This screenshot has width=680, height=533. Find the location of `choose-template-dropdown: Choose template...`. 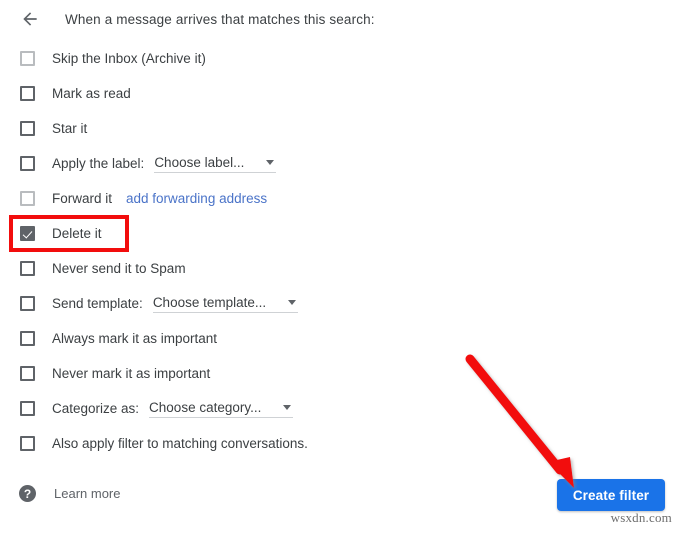

choose-template-dropdown: Choose template... is located at coordinates (225, 303).